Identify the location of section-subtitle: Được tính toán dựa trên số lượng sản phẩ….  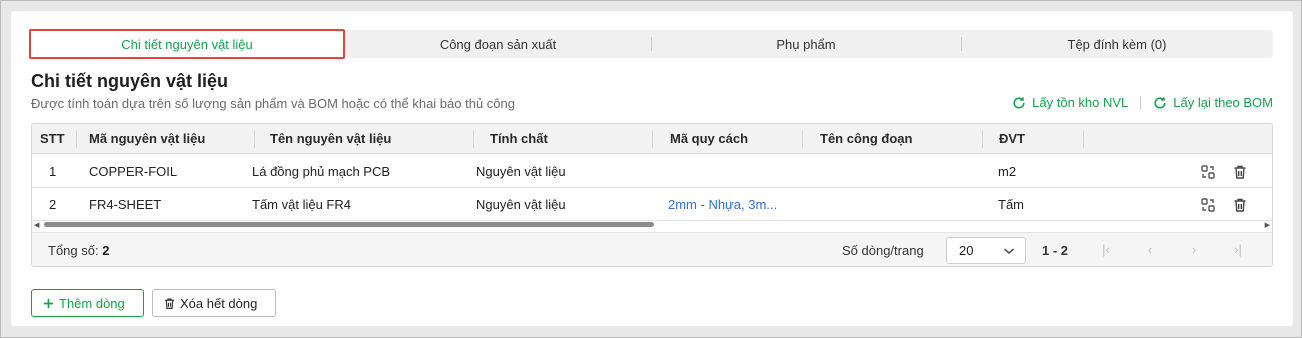
(273, 103).